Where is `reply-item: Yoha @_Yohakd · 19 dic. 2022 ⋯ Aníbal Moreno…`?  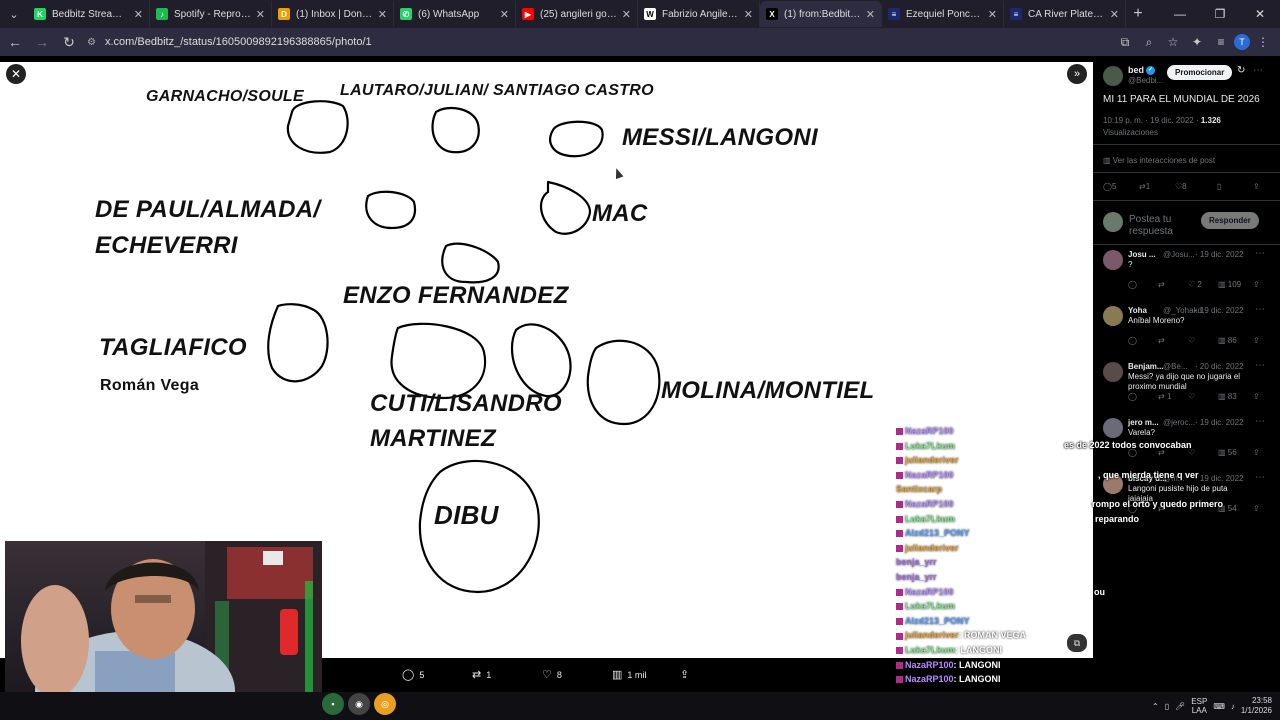
reply-item: Yoha @_Yohakd · 19 dic. 2022 ⋯ Aníbal Moreno… is located at coordinates (1189, 332).